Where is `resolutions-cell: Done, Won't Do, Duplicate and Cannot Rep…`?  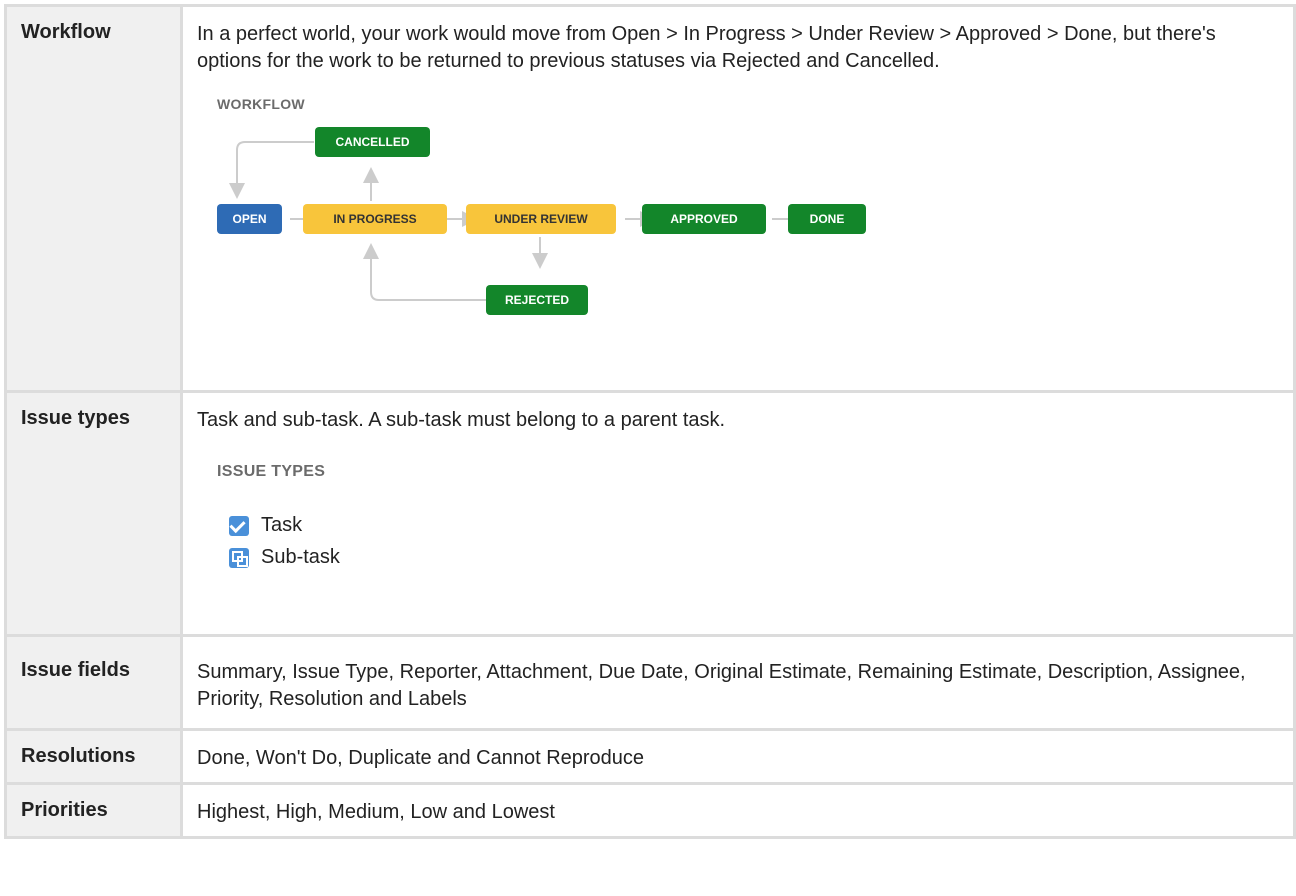
resolutions-cell: Done, Won't Do, Duplicate and Cannot Rep… is located at coordinates (738, 756).